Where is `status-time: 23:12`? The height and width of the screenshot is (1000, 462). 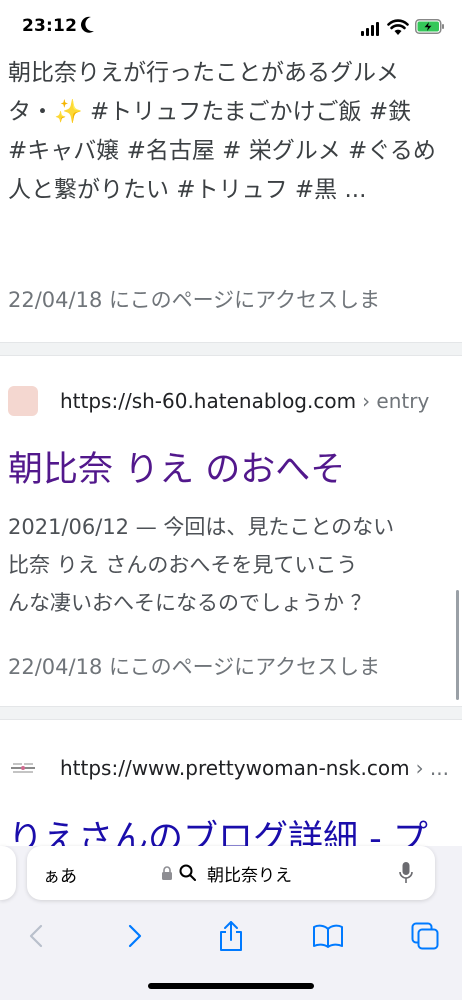
status-time: 23:12 is located at coordinates (50, 26).